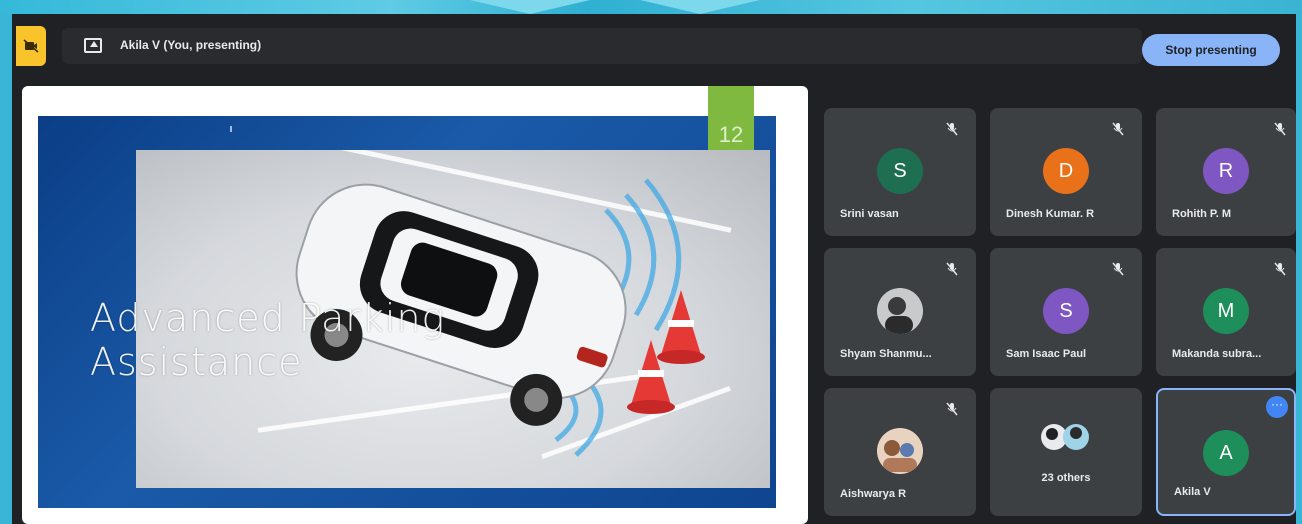 This screenshot has height=524, width=1302. Describe the element at coordinates (1066, 437) in the screenshot. I see `group-avatars` at that location.